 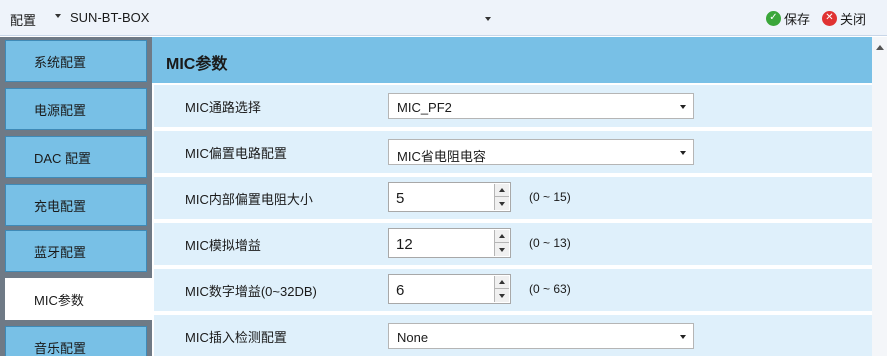 I want to click on device-name: SUN-BT-BOX, so click(x=110, y=17).